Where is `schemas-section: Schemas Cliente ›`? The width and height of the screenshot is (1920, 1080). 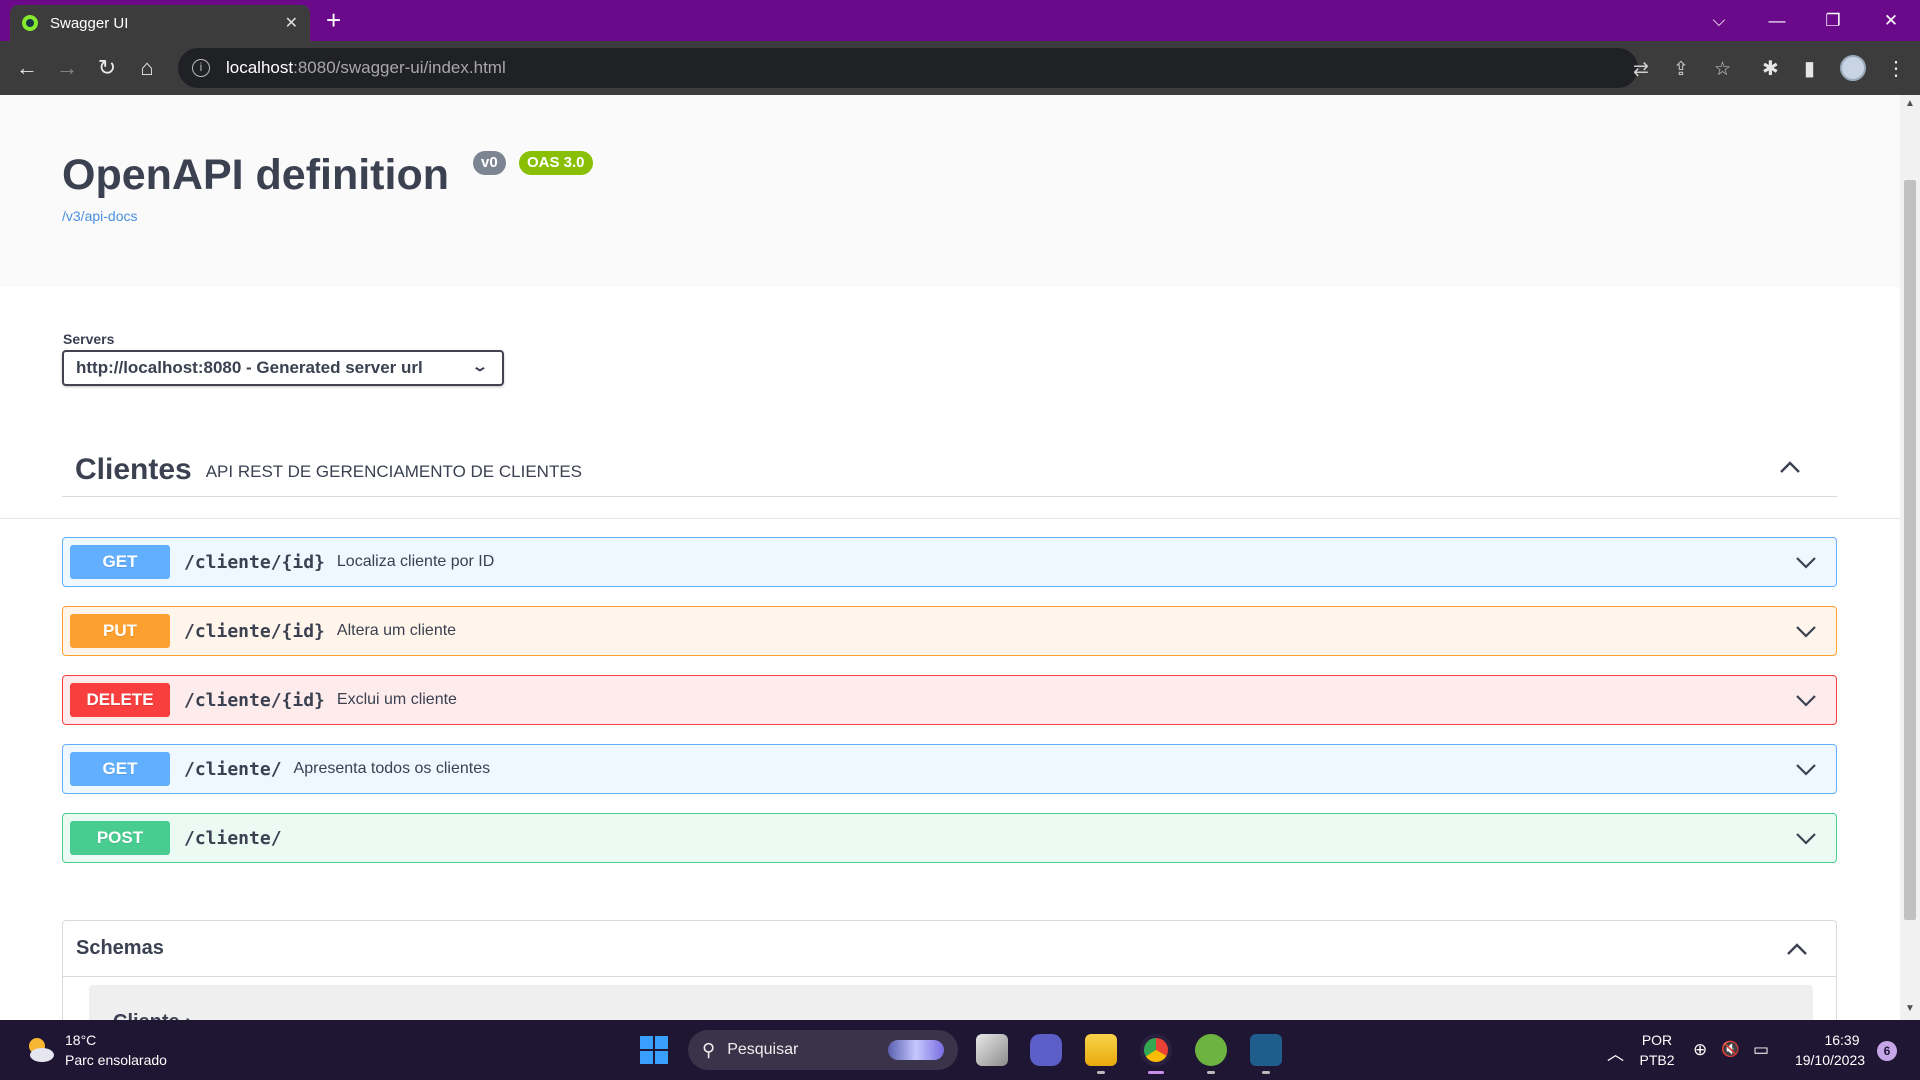
schemas-section: Schemas Cliente › is located at coordinates (949, 970).